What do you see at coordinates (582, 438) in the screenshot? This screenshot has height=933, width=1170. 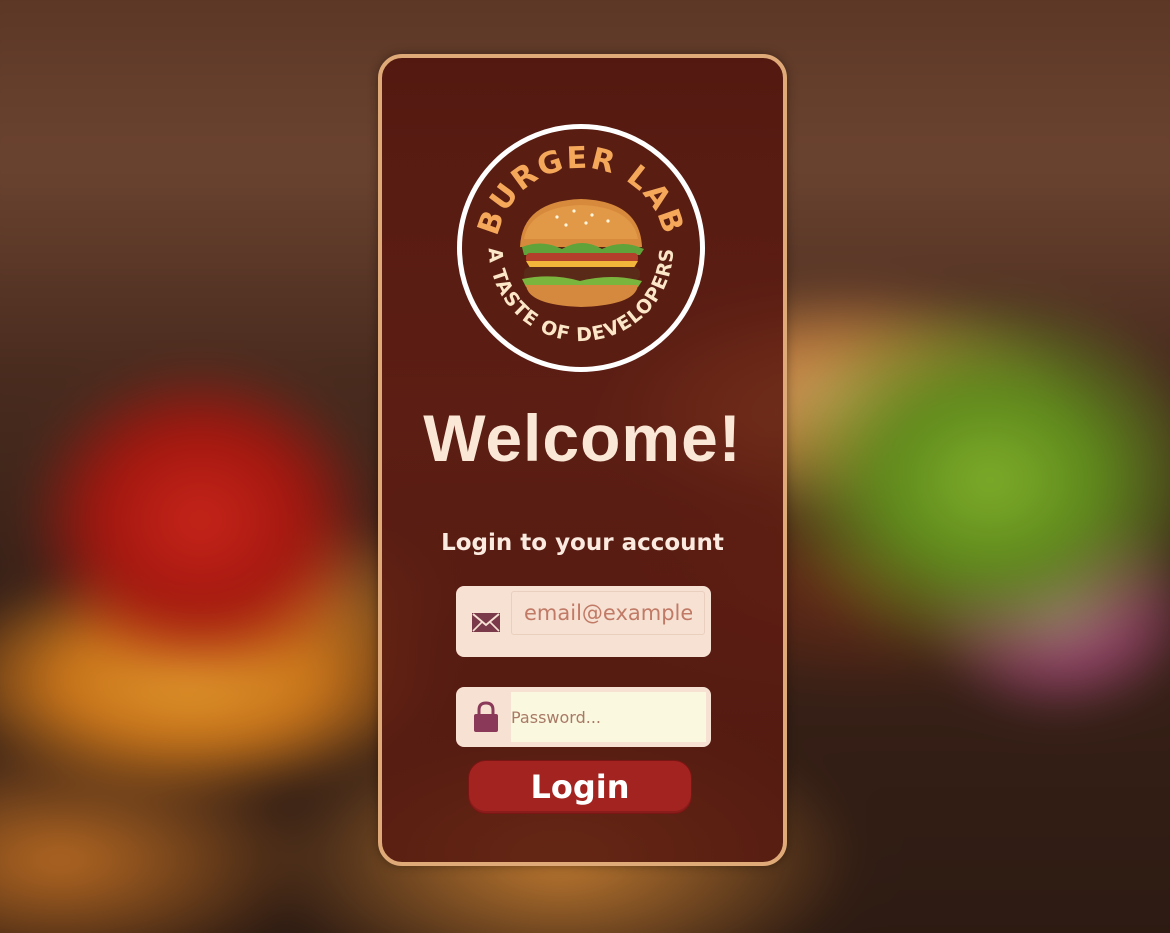 I see `welcome-heading: Welcome!` at bounding box center [582, 438].